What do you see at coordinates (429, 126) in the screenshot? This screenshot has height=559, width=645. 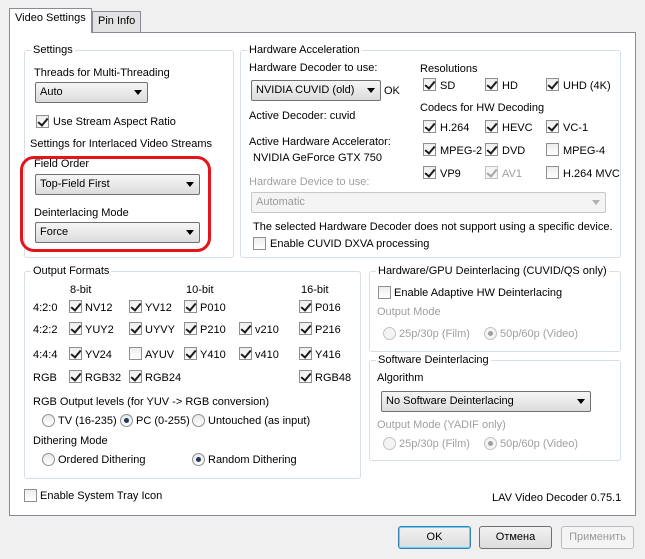 I see `codec-h264-checkbox` at bounding box center [429, 126].